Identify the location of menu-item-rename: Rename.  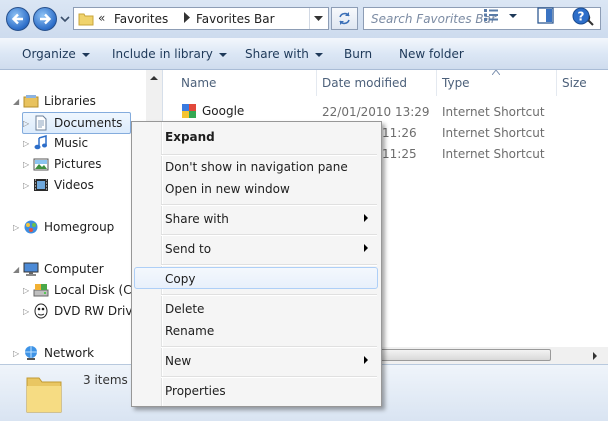
(189, 331).